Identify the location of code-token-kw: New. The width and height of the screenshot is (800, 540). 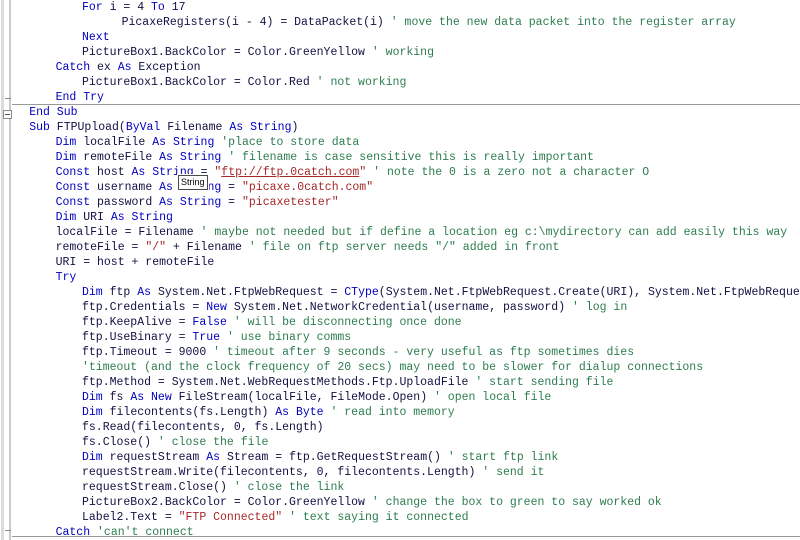
(216, 307).